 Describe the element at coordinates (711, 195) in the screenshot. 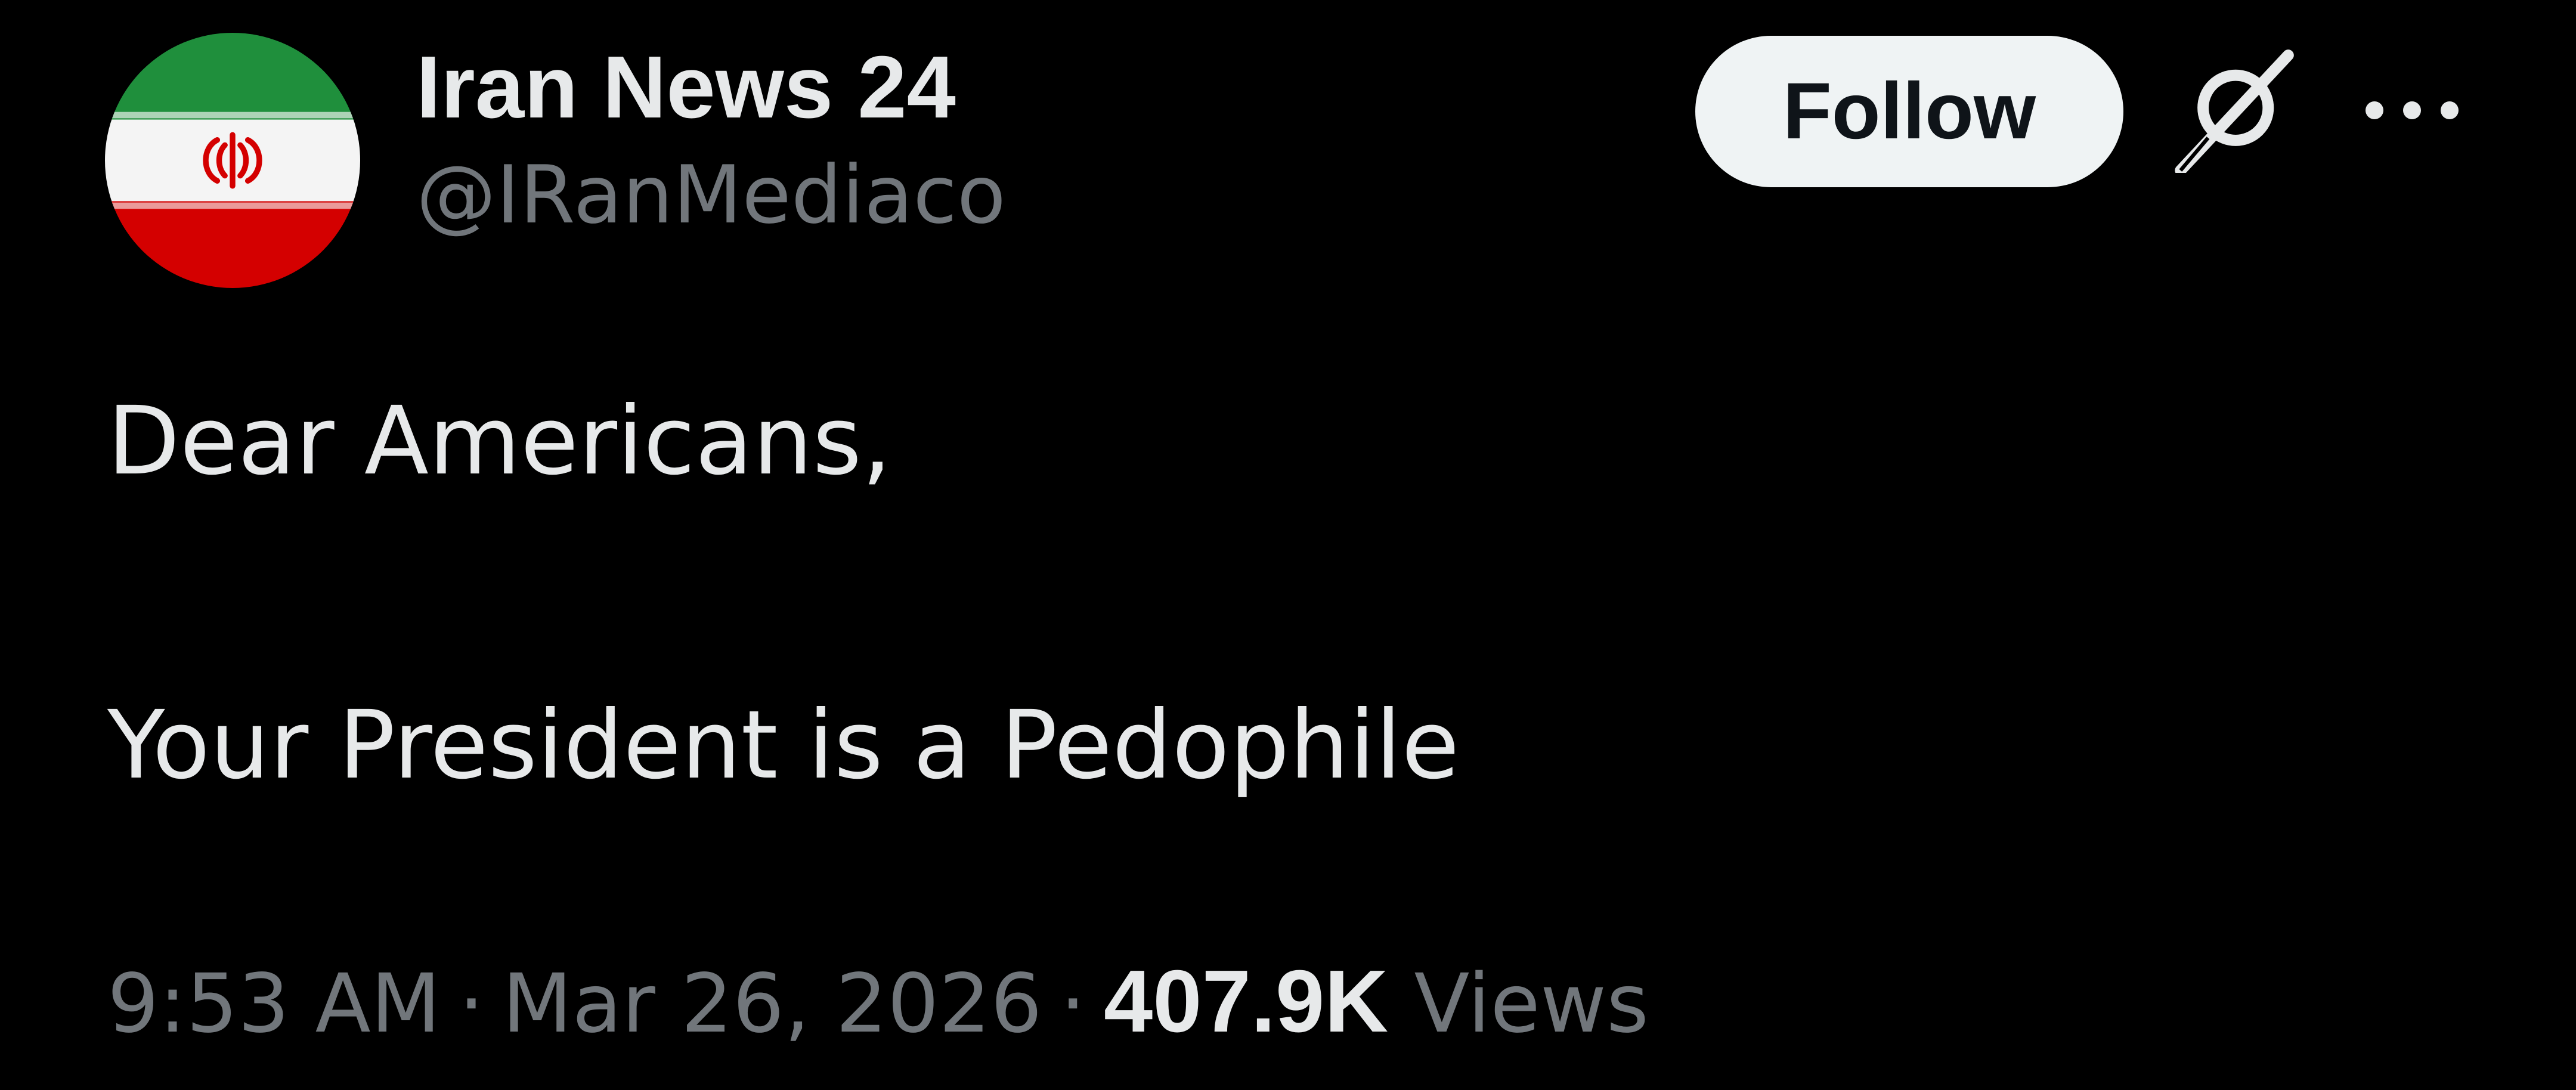

I see `account-handle: @IRanMediaco` at that location.